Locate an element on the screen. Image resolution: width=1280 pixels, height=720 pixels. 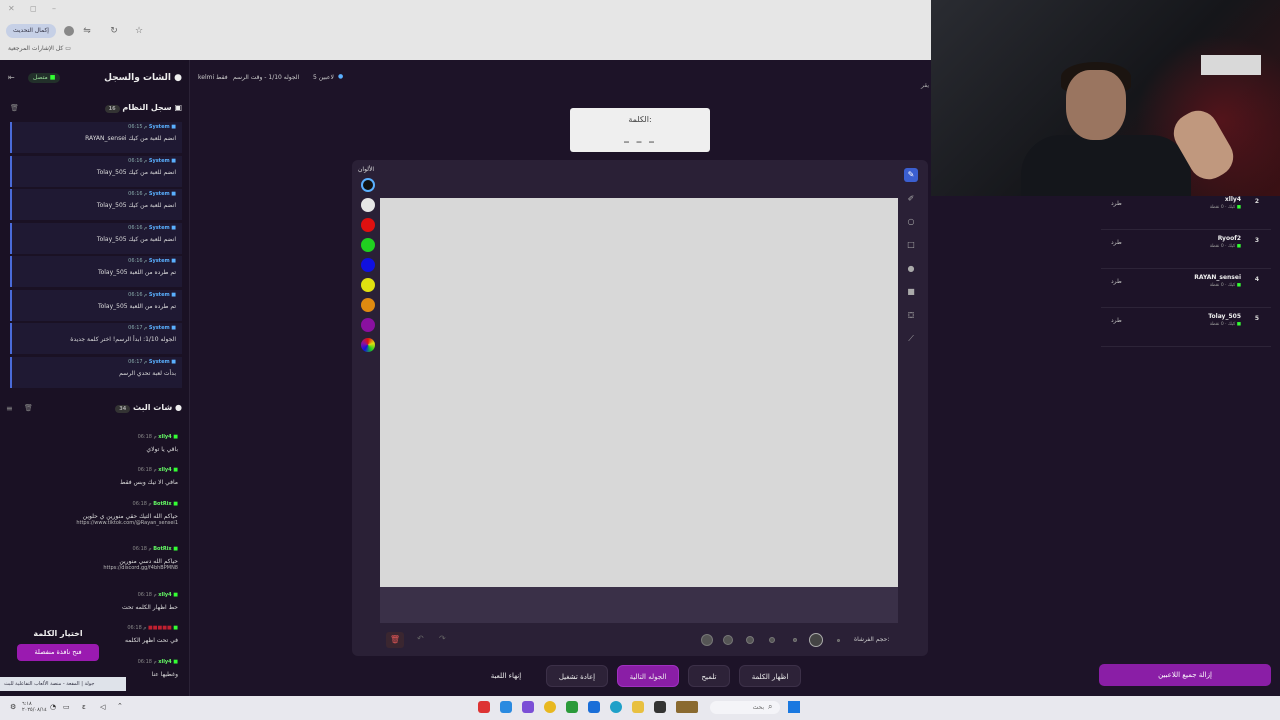
brush-size-l is located at coordinates (728, 640).